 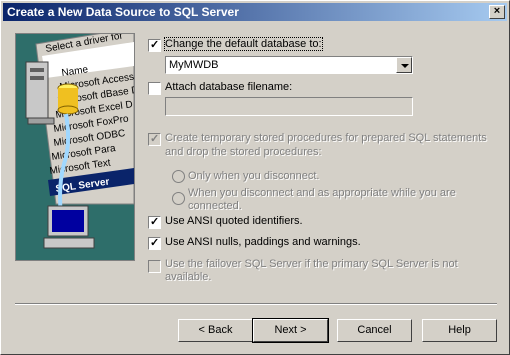 What do you see at coordinates (154, 88) in the screenshot?
I see `attach-db-checkbox` at bounding box center [154, 88].